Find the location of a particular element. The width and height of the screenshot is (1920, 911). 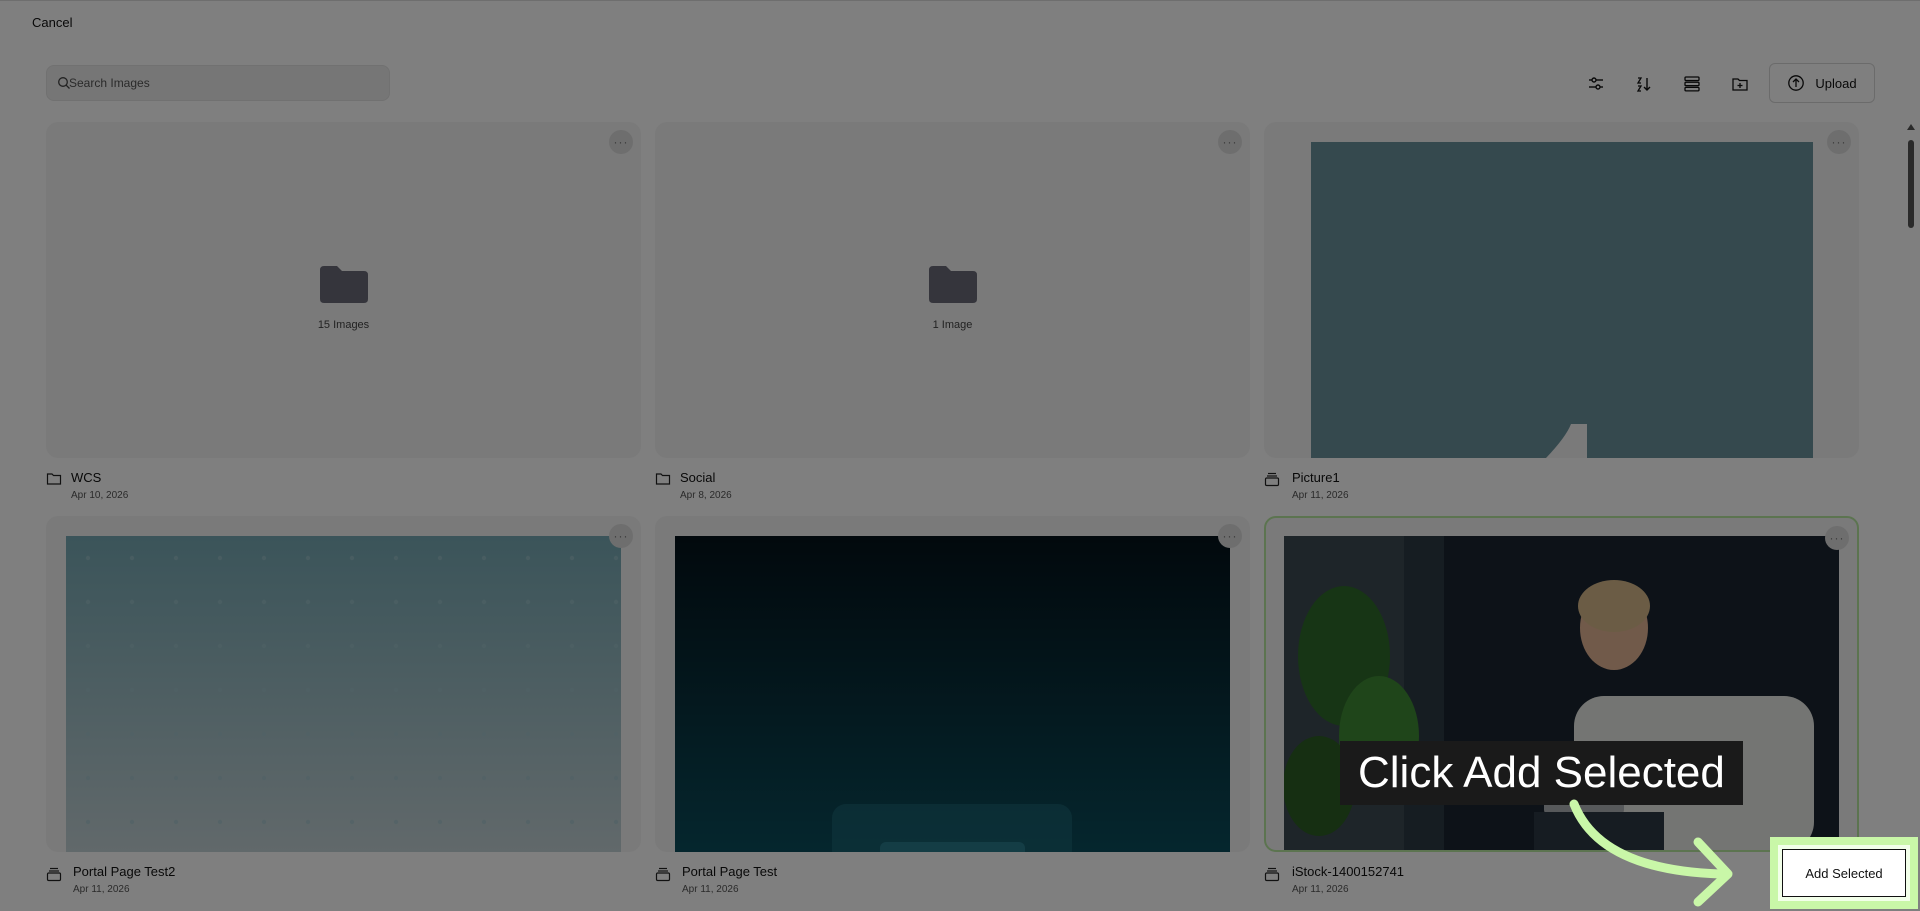

folder-card-wcs: ··· 15 Images is located at coordinates (343, 290).